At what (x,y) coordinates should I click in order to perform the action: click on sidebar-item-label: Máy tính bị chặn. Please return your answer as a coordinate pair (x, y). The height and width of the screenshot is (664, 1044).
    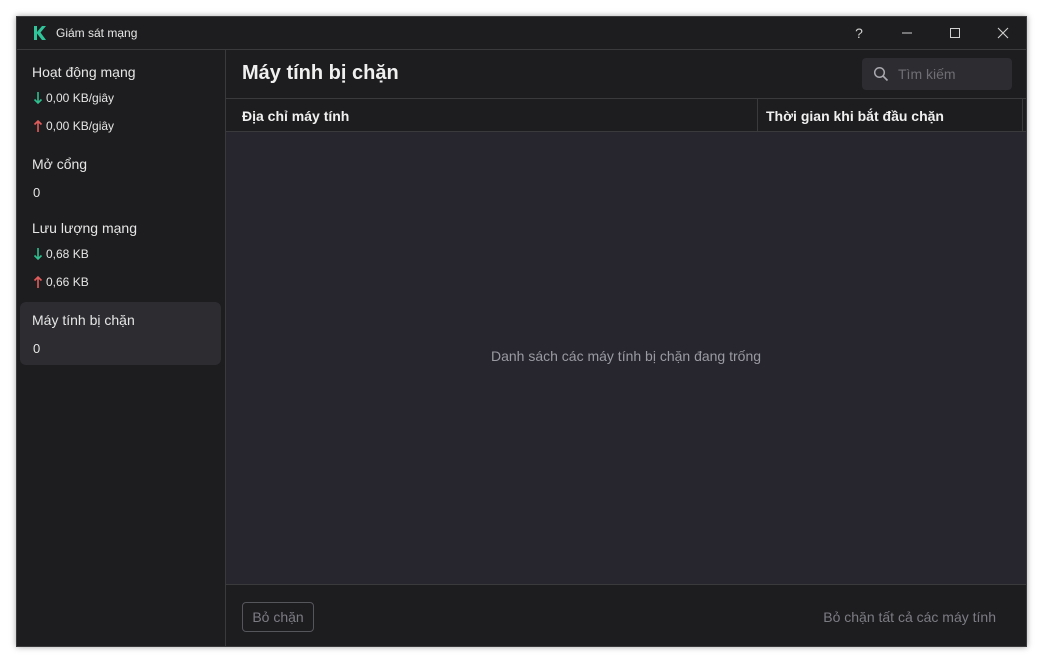
    Looking at the image, I should click on (83, 320).